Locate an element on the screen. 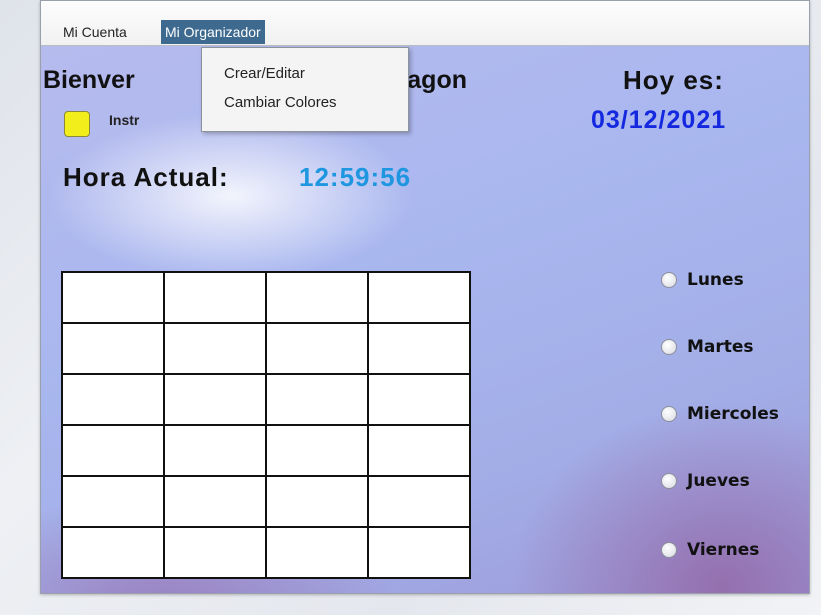 Image resolution: width=821 pixels, height=615 pixels. menu-item-crear-editar: Crear/Editar is located at coordinates (264, 73).